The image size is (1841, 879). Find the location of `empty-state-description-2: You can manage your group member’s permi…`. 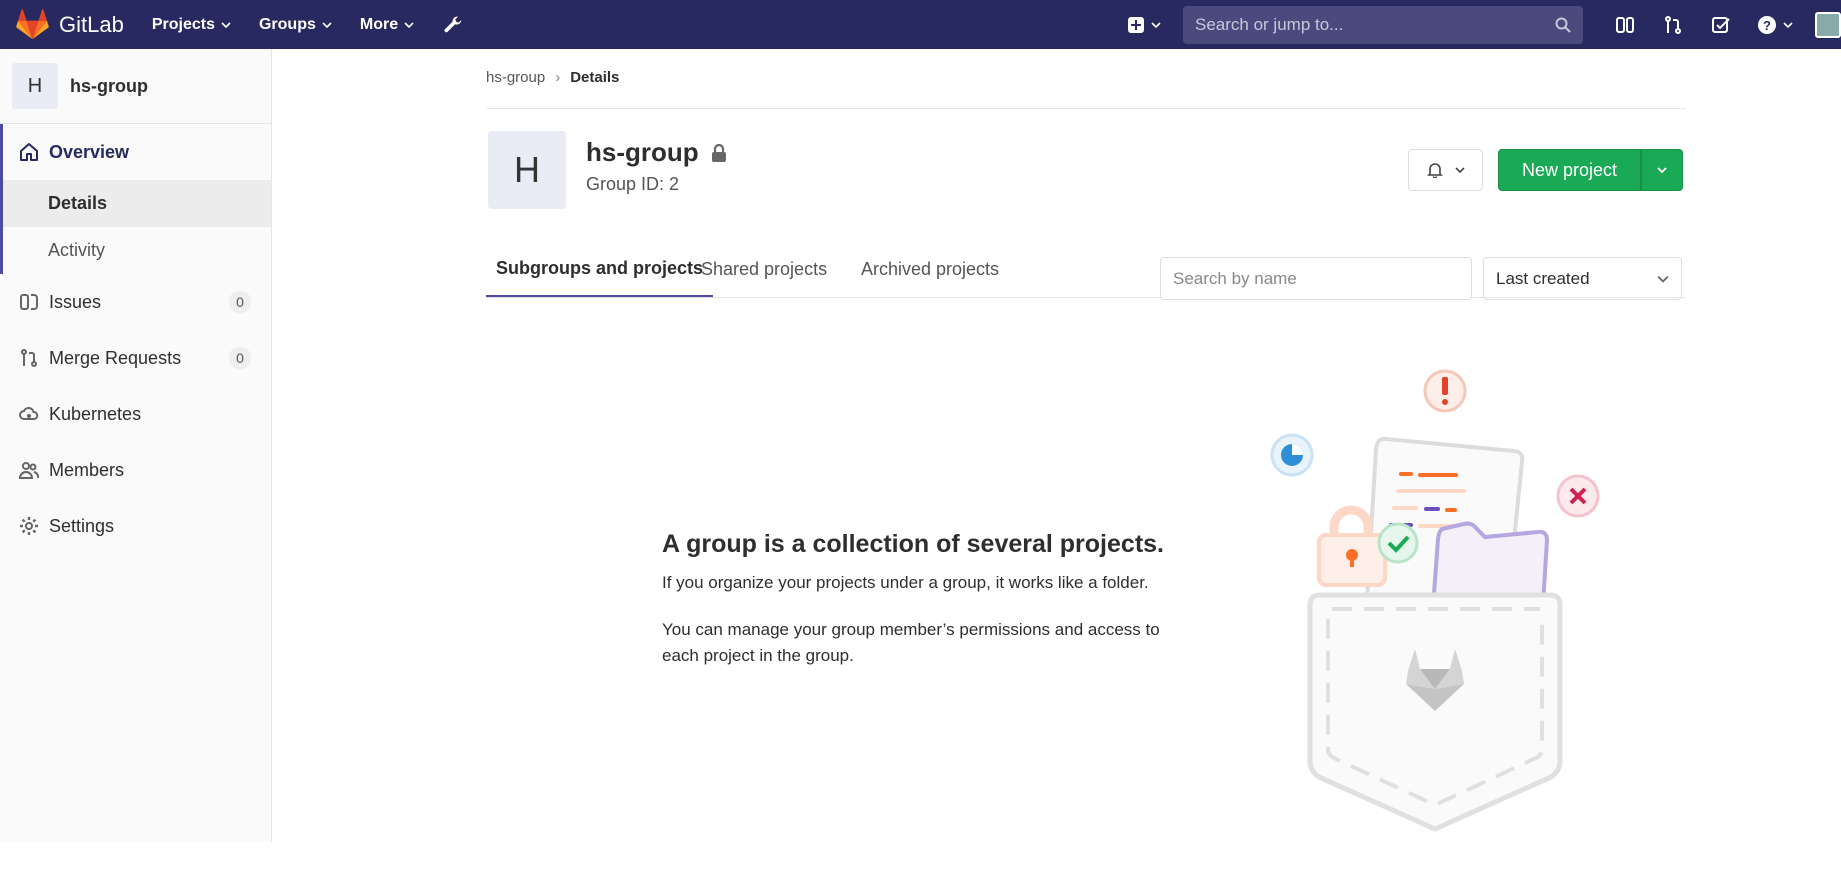

empty-state-description-2: You can manage your group member’s permi… is located at coordinates (911, 642).